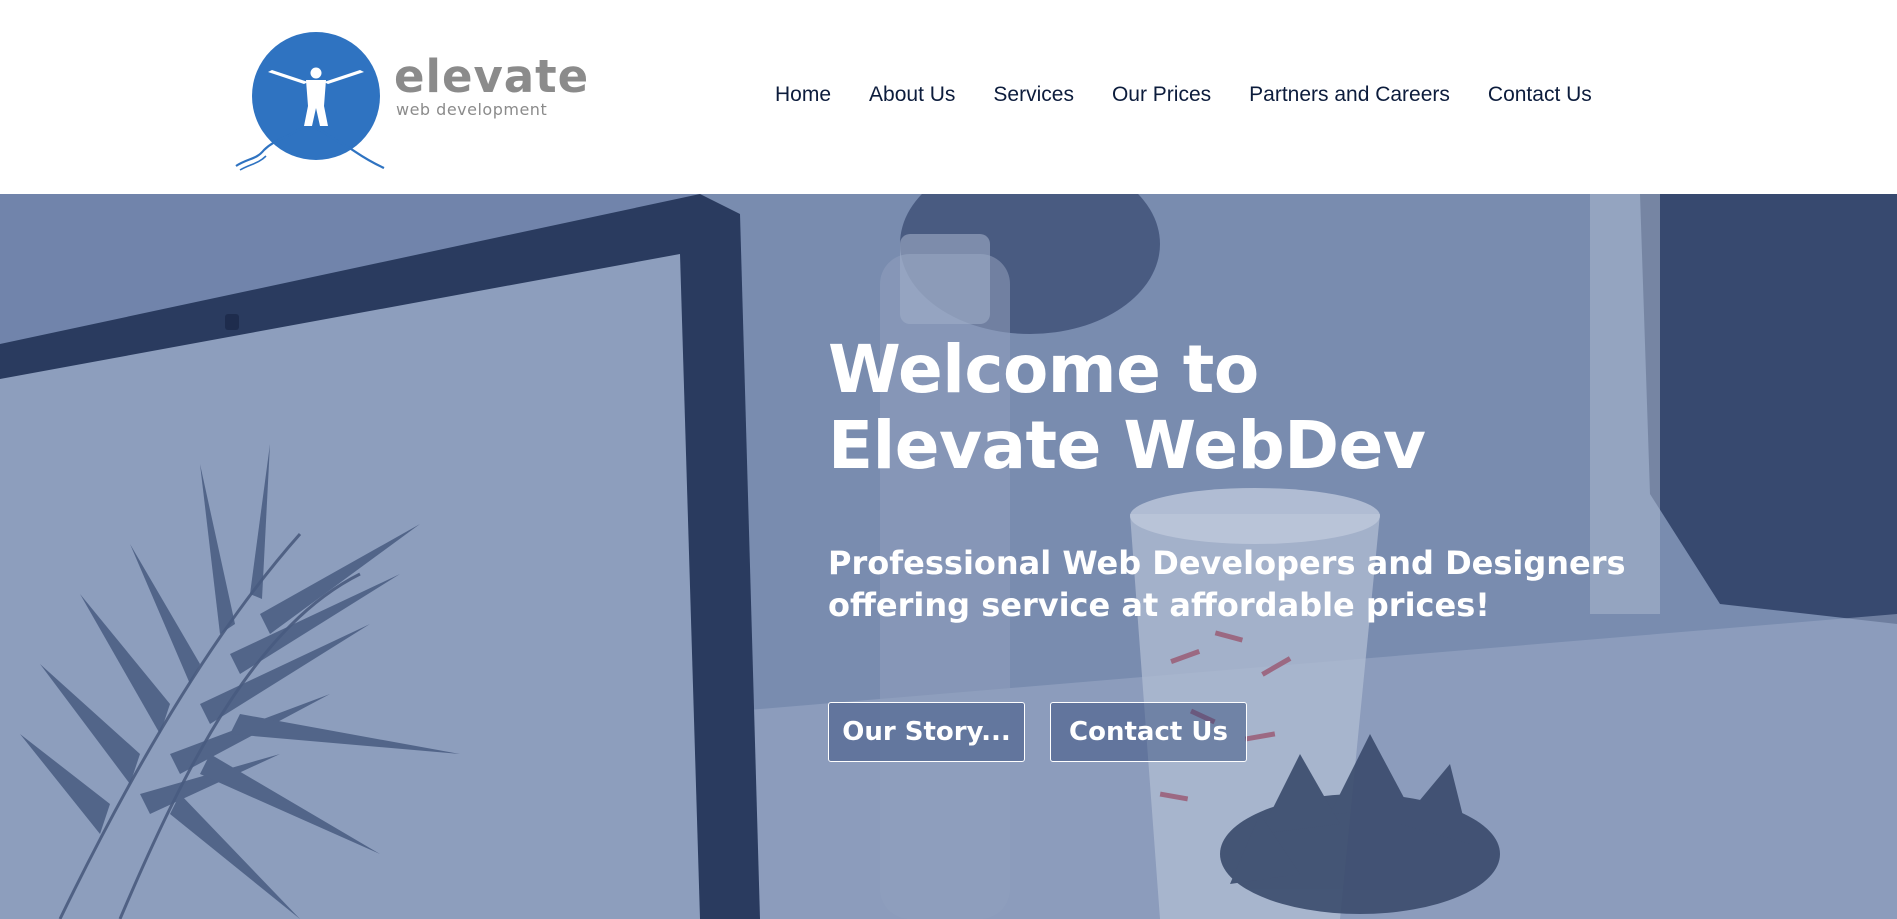  I want to click on brand-logo: elevate web development, so click(411, 99).